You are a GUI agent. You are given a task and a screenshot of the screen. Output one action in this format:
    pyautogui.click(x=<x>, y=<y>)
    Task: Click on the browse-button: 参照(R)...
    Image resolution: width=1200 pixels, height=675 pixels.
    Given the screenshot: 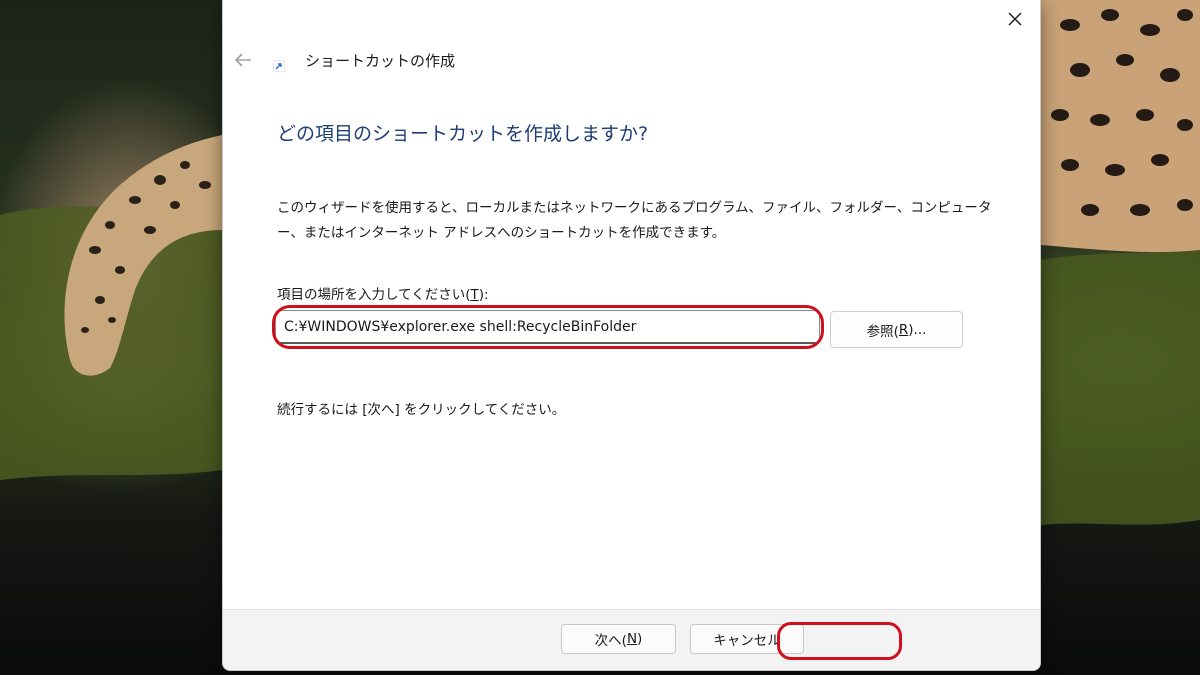 What is the action you would take?
    pyautogui.click(x=896, y=329)
    